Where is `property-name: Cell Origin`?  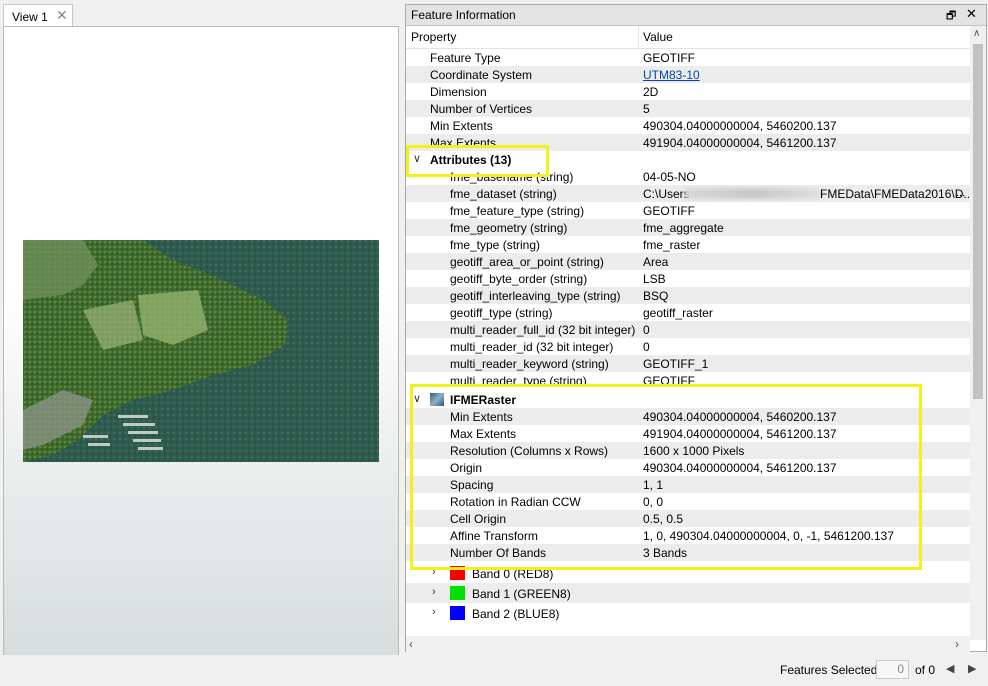 property-name: Cell Origin is located at coordinates (478, 519).